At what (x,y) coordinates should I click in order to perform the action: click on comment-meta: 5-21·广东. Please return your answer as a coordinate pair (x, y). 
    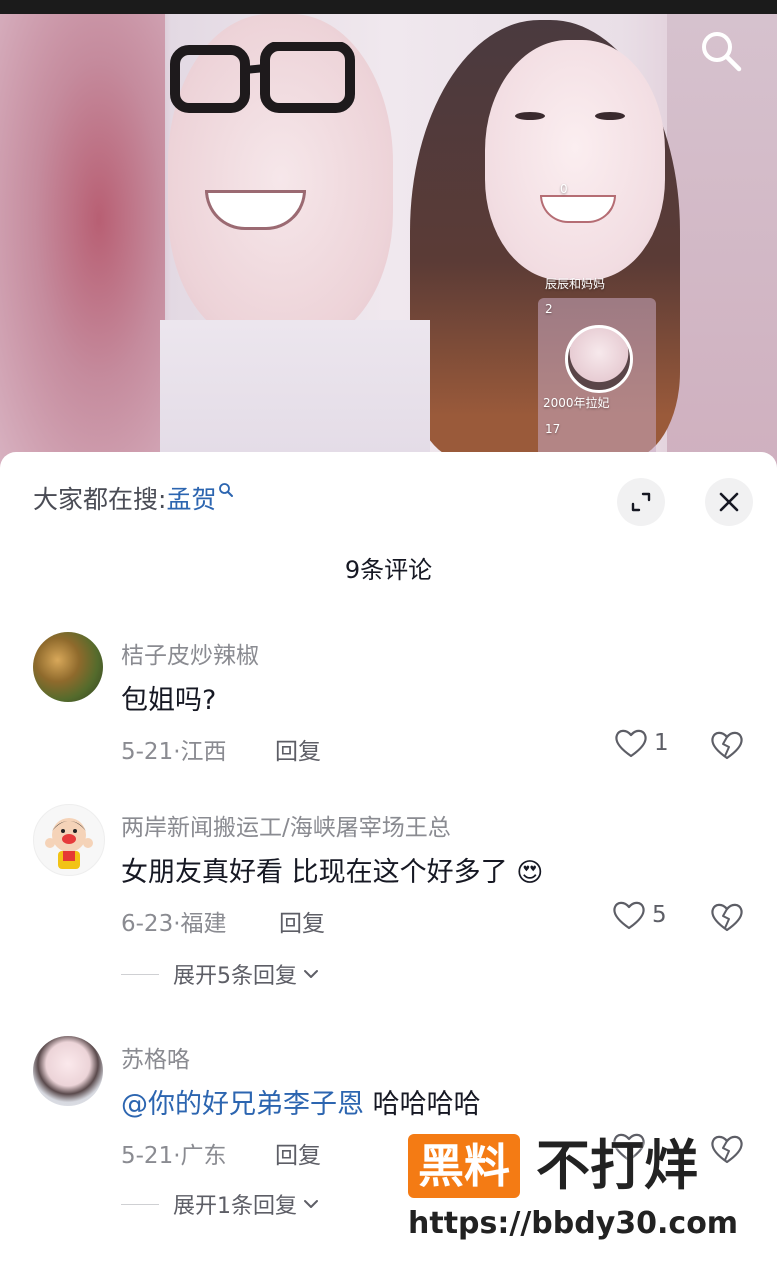
    Looking at the image, I should click on (174, 1156).